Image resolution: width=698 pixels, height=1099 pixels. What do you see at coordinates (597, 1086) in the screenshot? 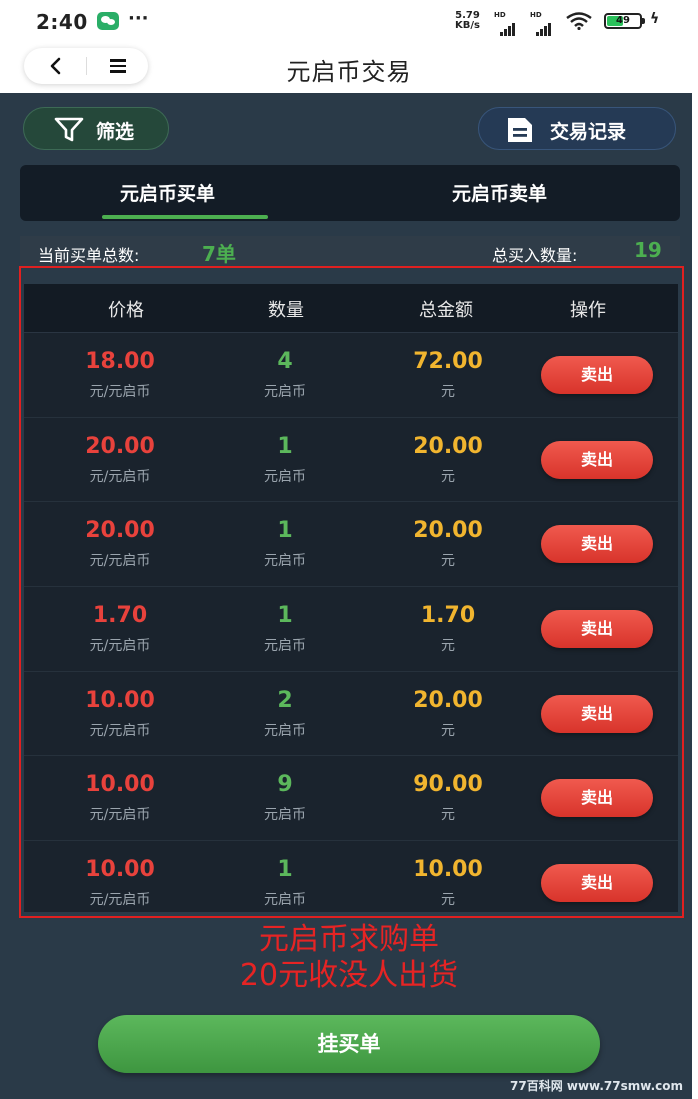
I see `watermark: 77百科网 www.77smw.com` at bounding box center [597, 1086].